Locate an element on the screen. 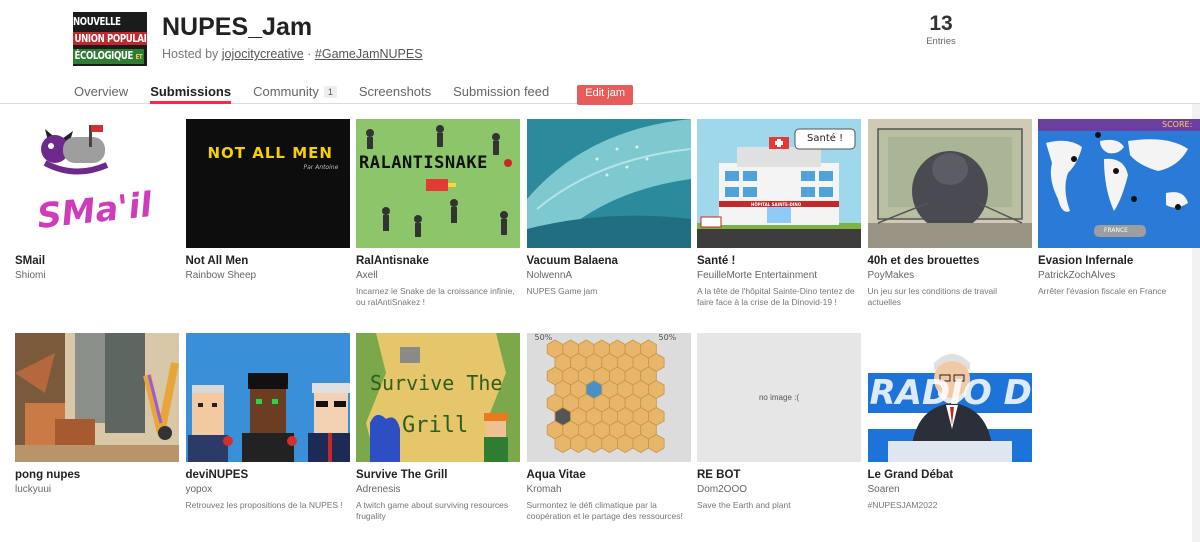 This screenshot has height=542, width=1200. jam-logo: NOUVELLE UNION POPULAIRE ÉCOLOGIQUE ET is located at coordinates (110, 39).